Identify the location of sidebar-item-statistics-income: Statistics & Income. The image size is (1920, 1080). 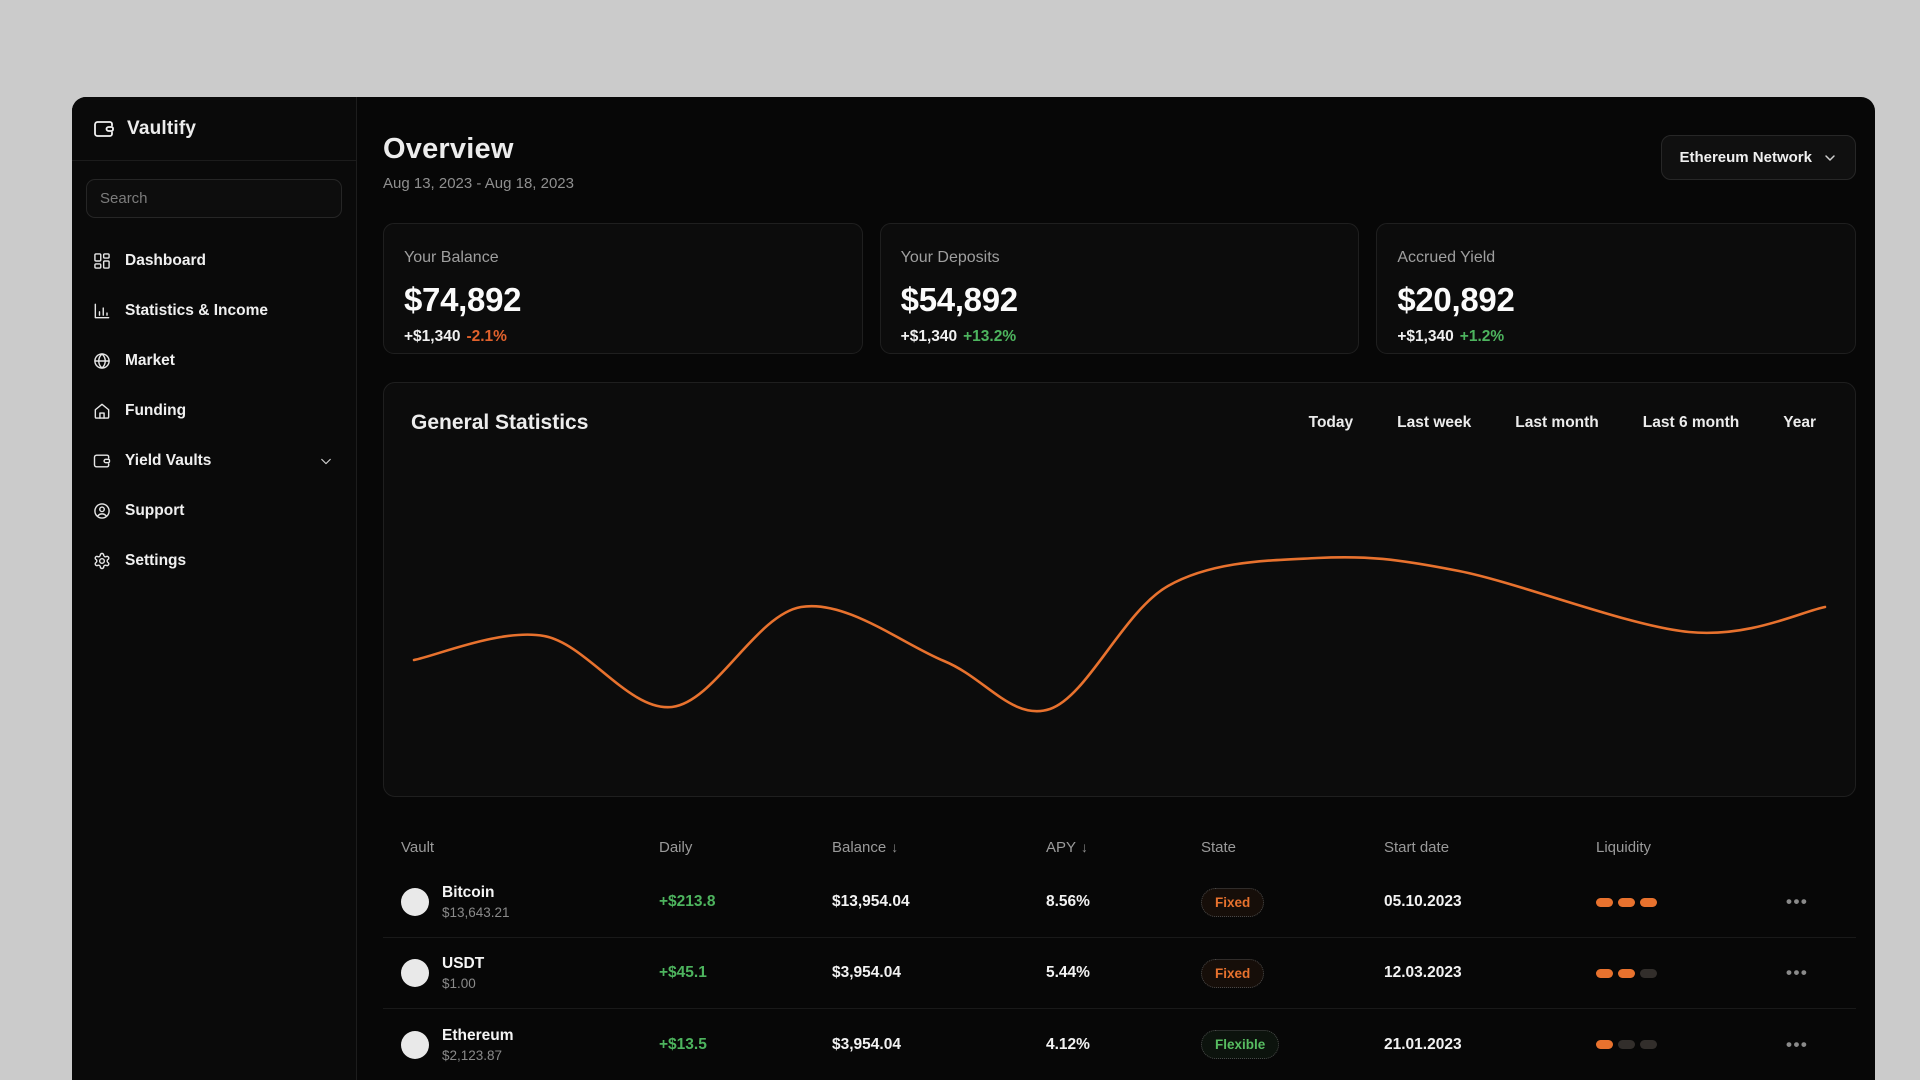
(214, 311).